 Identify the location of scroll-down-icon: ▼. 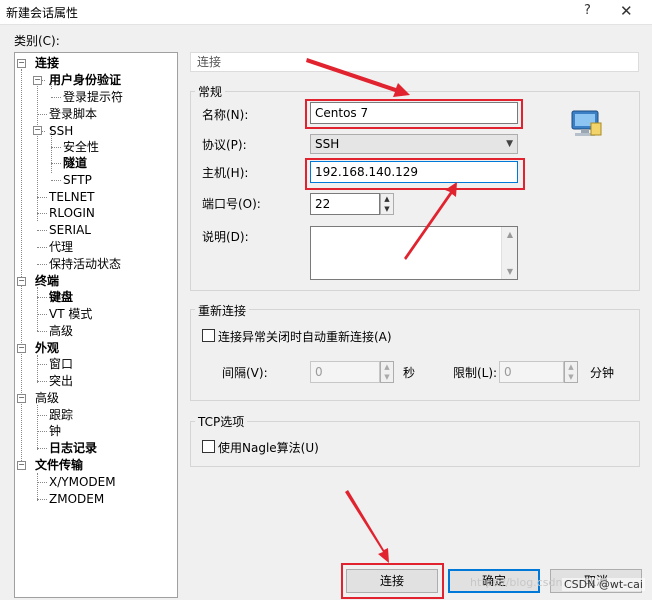
(510, 271).